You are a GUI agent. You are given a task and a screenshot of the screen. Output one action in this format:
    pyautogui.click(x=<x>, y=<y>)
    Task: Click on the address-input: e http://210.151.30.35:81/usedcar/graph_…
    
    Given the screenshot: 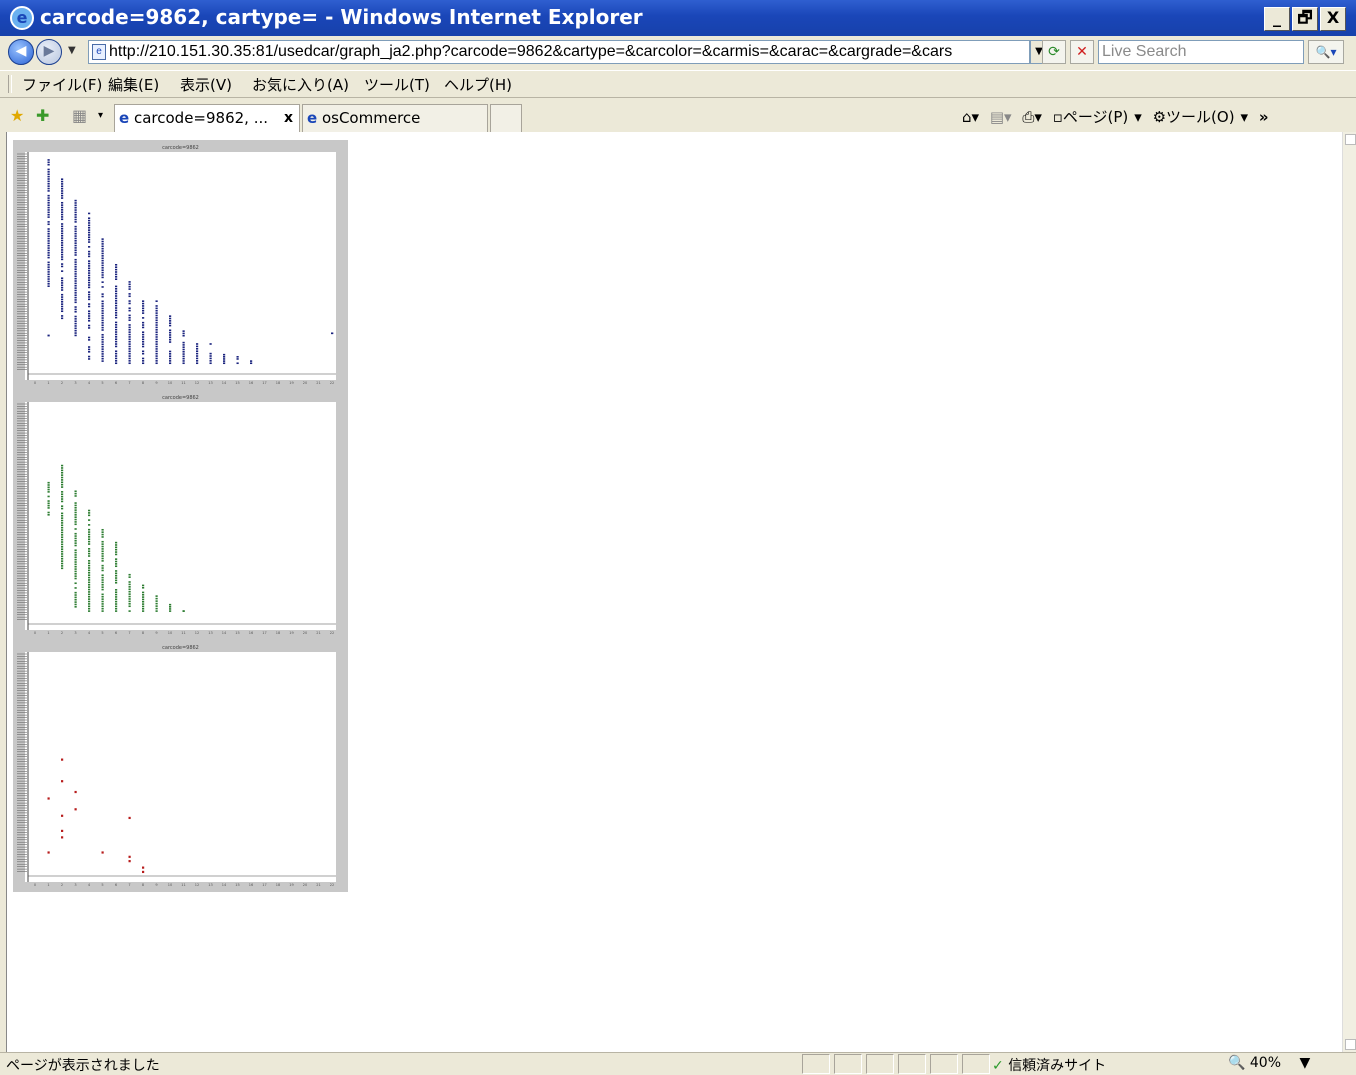 What is the action you would take?
    pyautogui.click(x=559, y=52)
    